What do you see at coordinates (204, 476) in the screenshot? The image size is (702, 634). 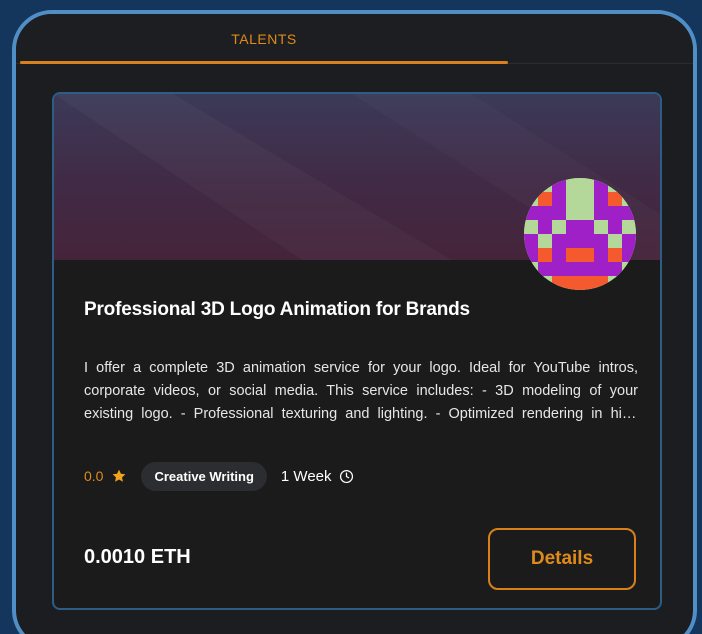 I see `category-badge: Creative Writing` at bounding box center [204, 476].